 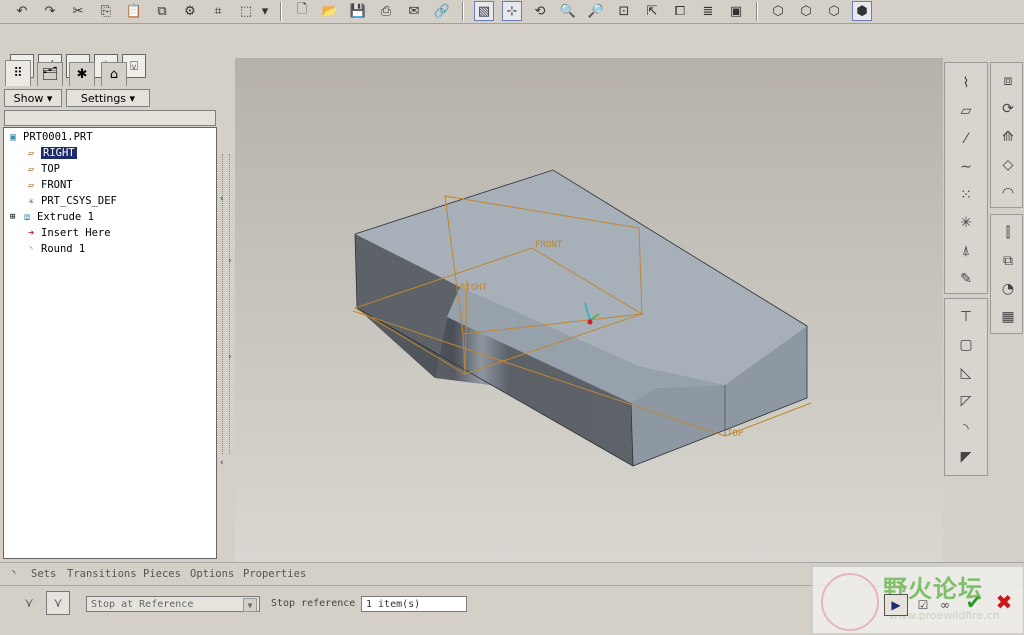 I want to click on orient-icon: ⟲, so click(x=540, y=11).